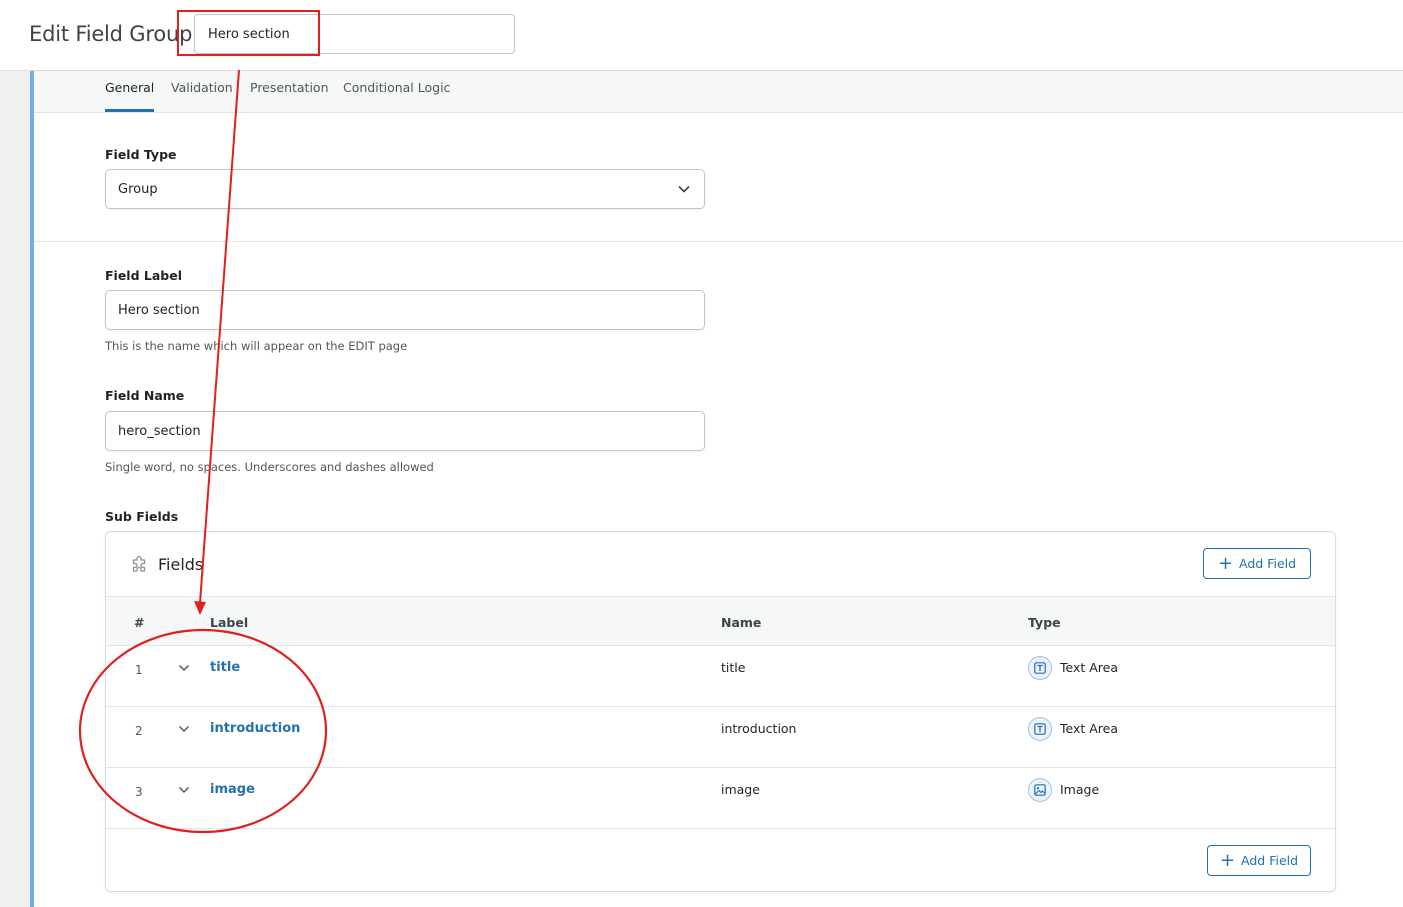  I want to click on fields-title: Fields, so click(181, 564).